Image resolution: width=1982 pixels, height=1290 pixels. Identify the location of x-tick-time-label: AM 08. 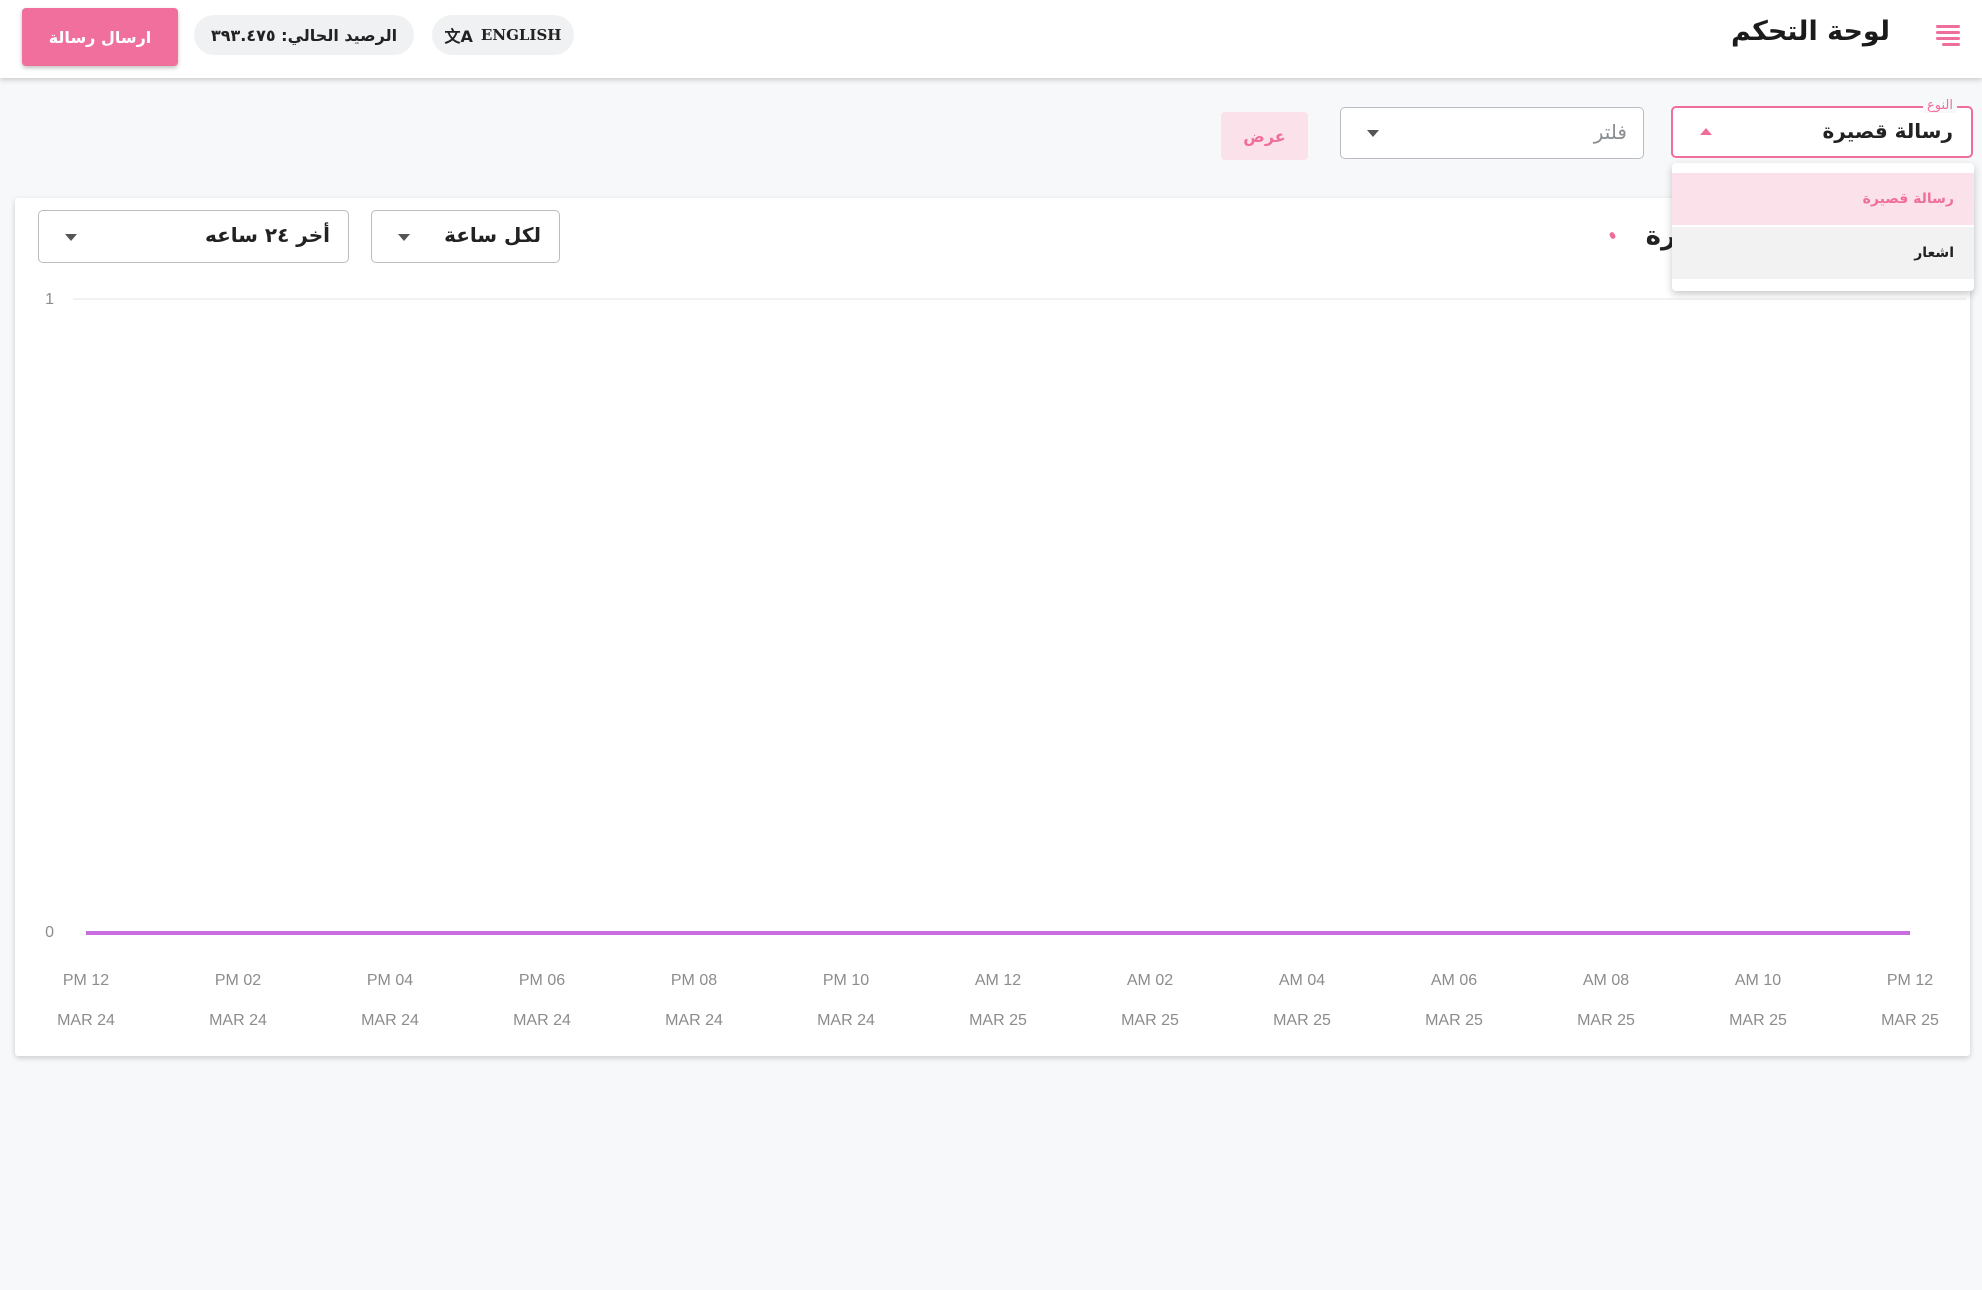
(1606, 980).